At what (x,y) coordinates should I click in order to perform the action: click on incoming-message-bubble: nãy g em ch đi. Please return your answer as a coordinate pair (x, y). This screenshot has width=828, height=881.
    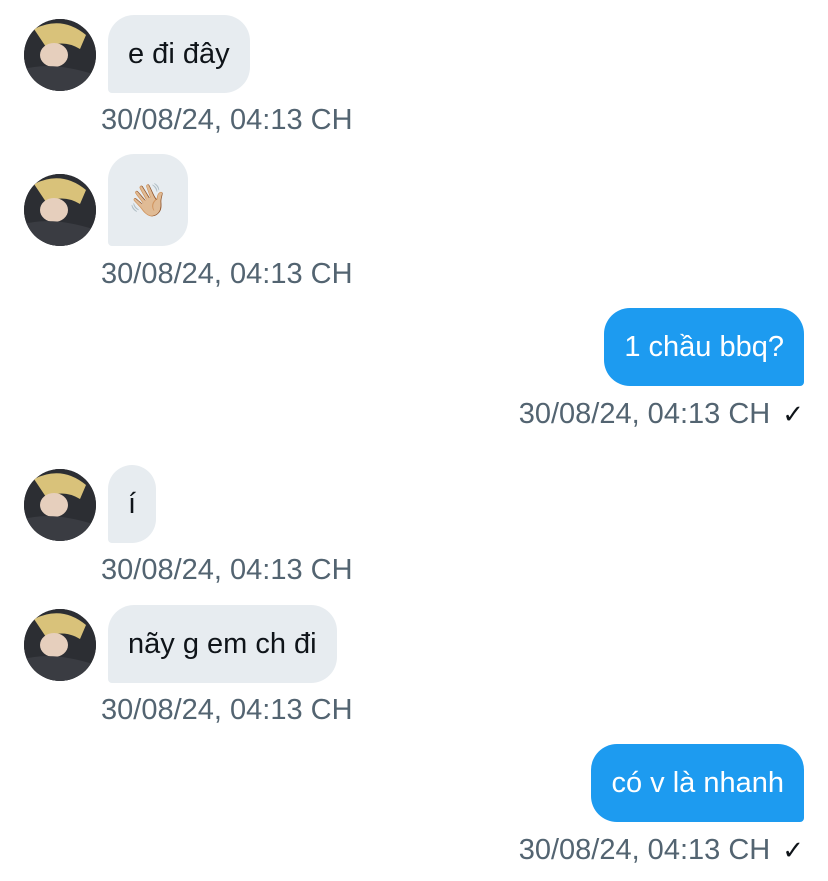
    Looking at the image, I should click on (222, 644).